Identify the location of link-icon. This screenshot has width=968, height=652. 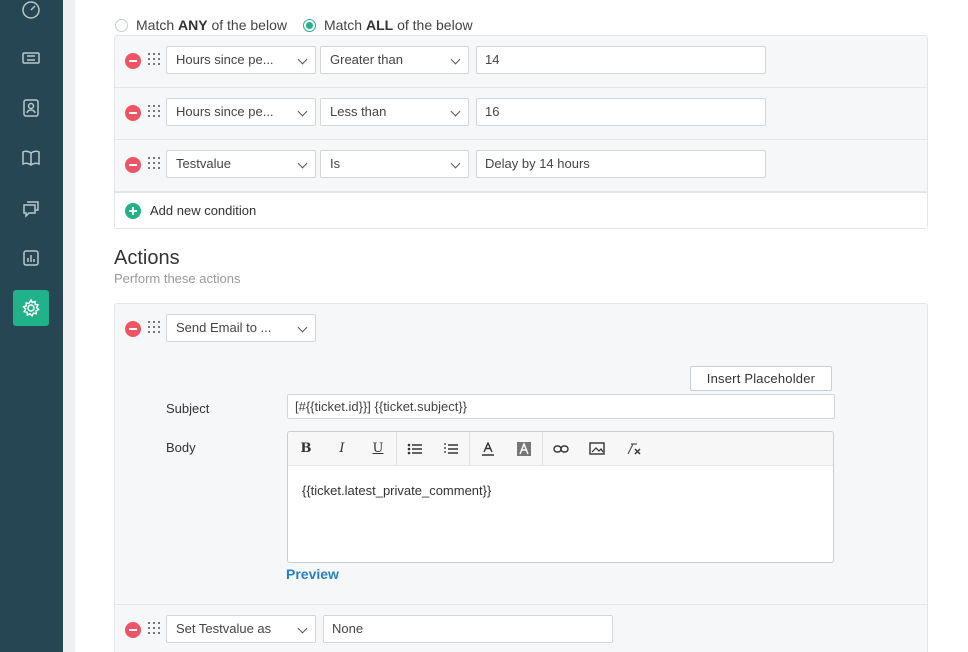
(561, 449).